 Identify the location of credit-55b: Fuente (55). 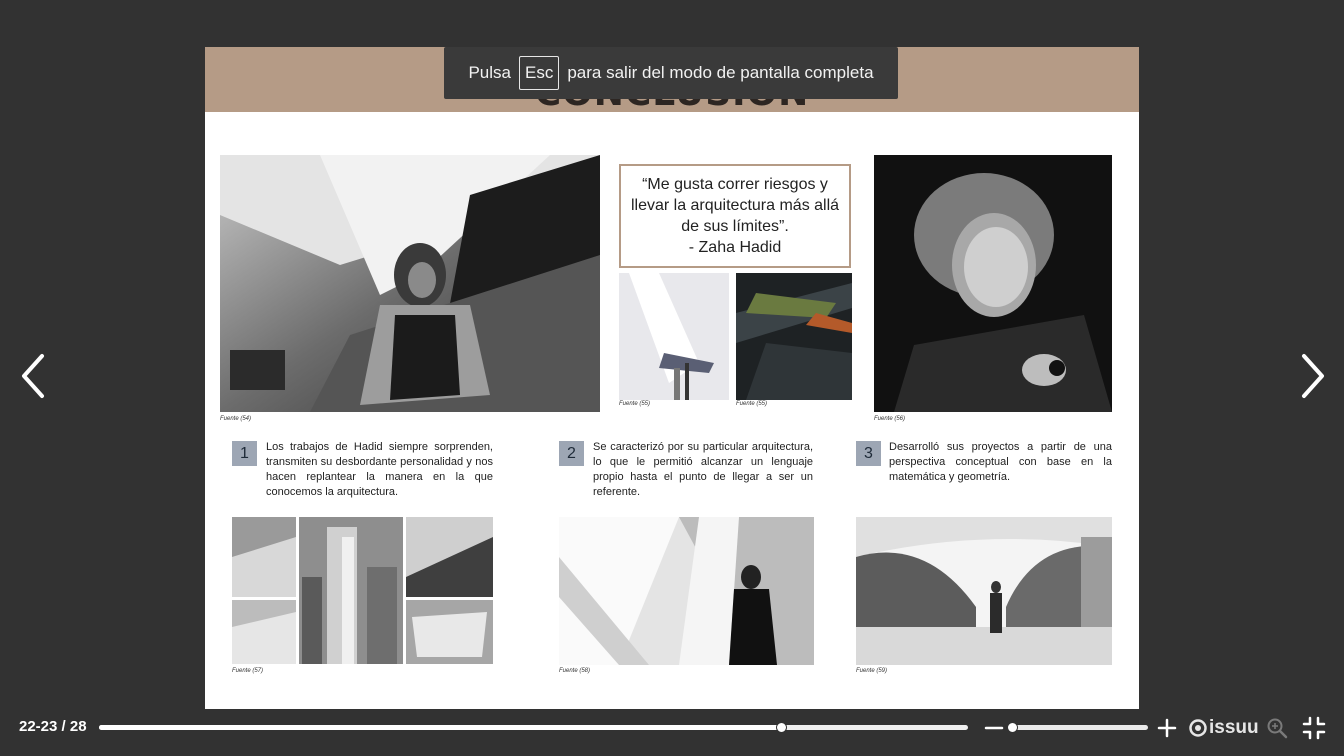
(752, 404).